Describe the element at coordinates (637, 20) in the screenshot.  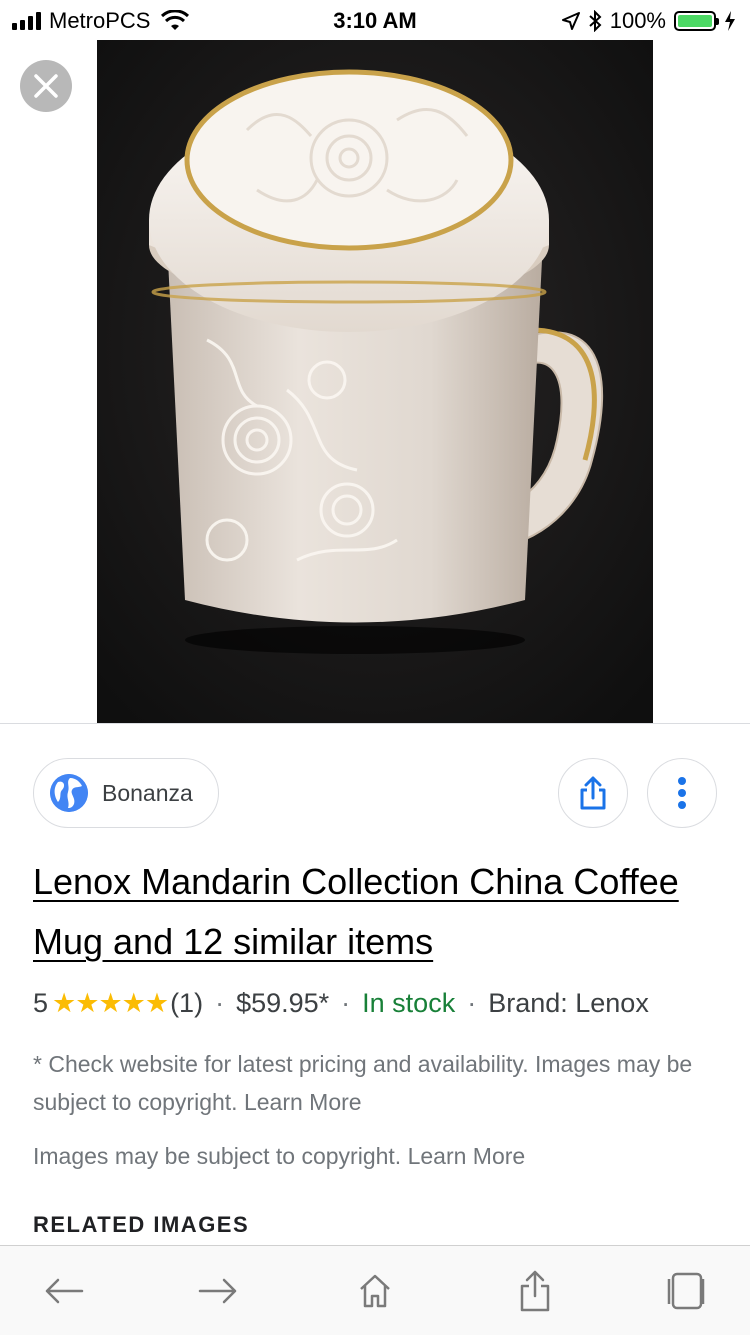
I see `battery-percent: 100%` at that location.